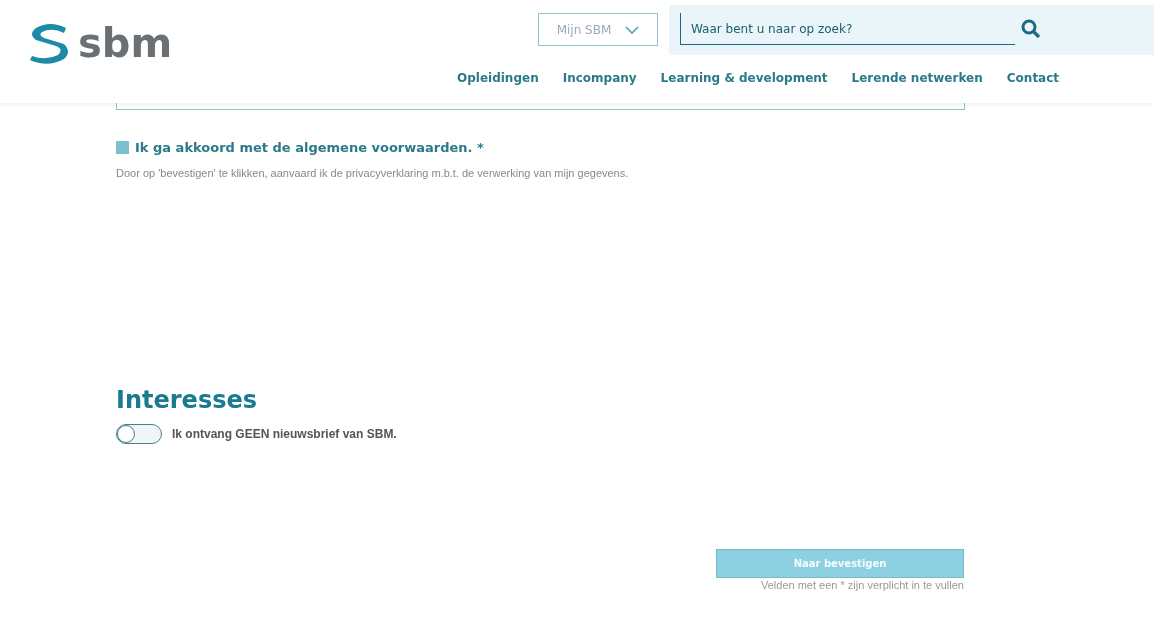  Describe the element at coordinates (599, 78) in the screenshot. I see `nav-link: Incompany` at that location.